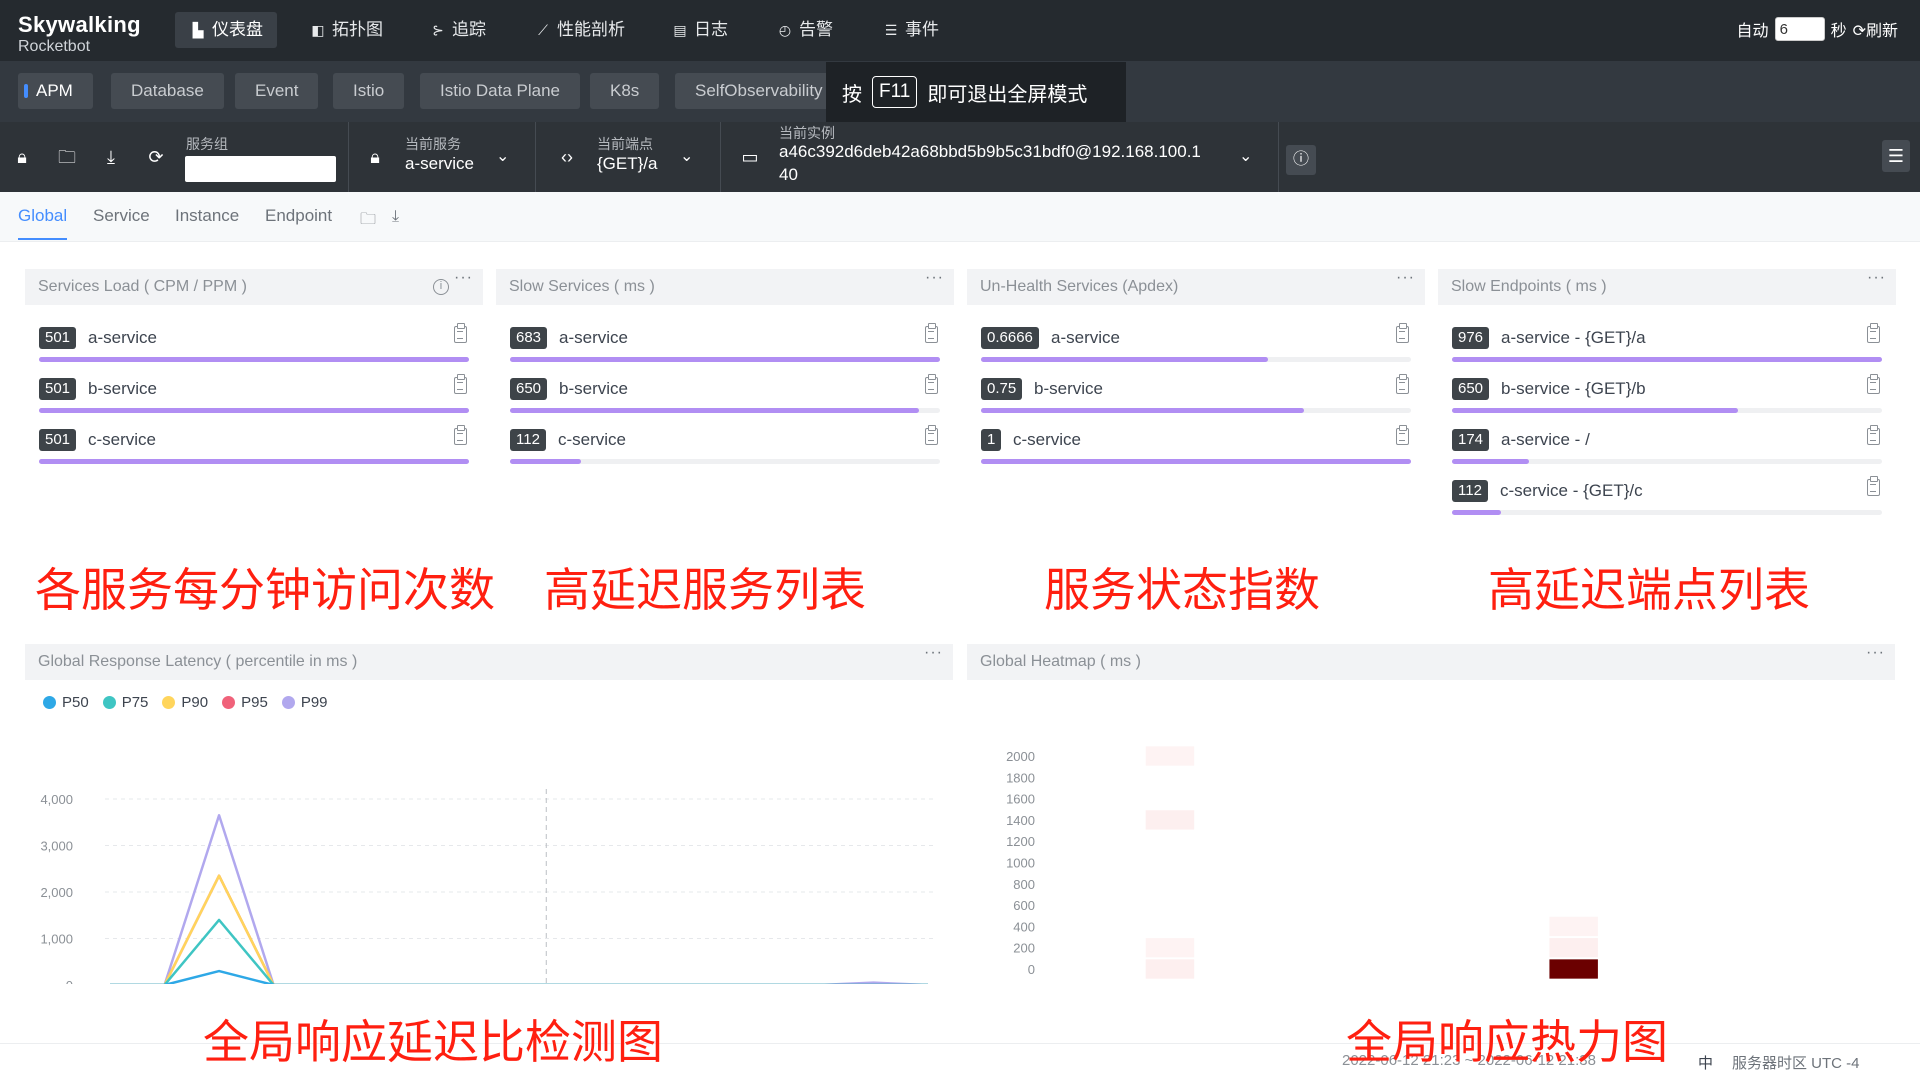 The image size is (1920, 1080). What do you see at coordinates (1667, 343) in the screenshot?
I see `list-item: 976 a-service - {GET}/a` at bounding box center [1667, 343].